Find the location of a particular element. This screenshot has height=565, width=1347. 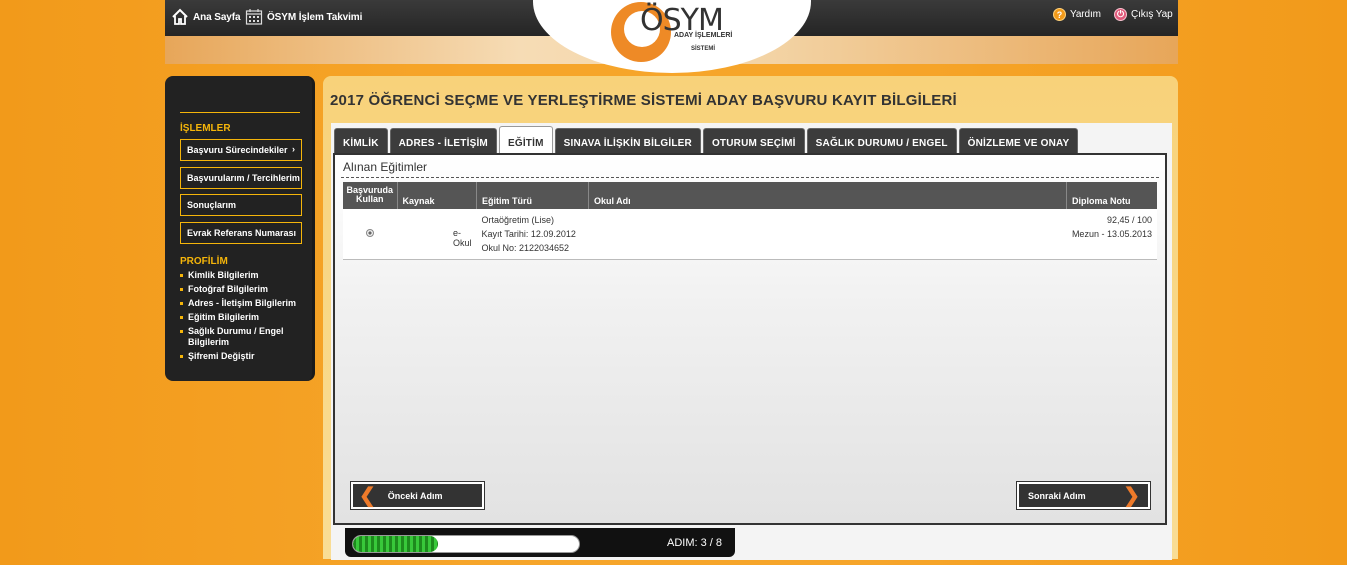

progress-track is located at coordinates (466, 544).